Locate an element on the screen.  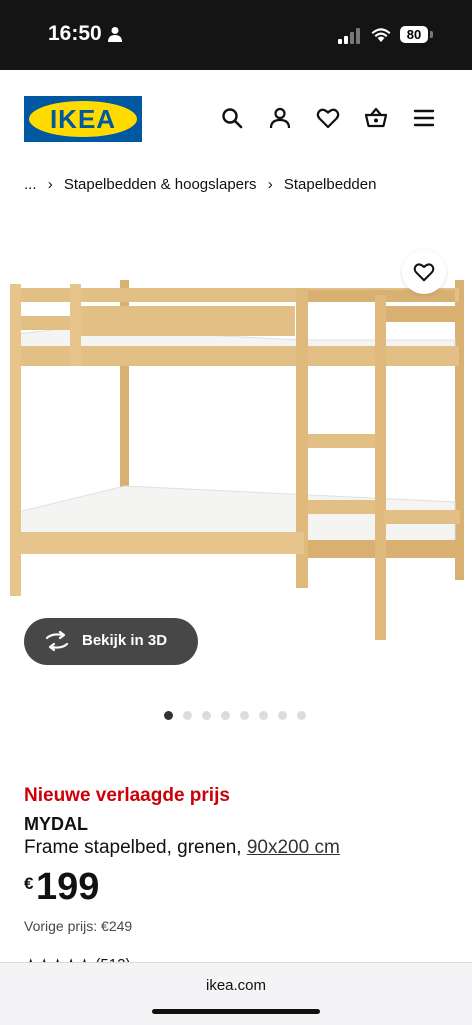
product-size-link: 90x200 cm is located at coordinates (293, 847).